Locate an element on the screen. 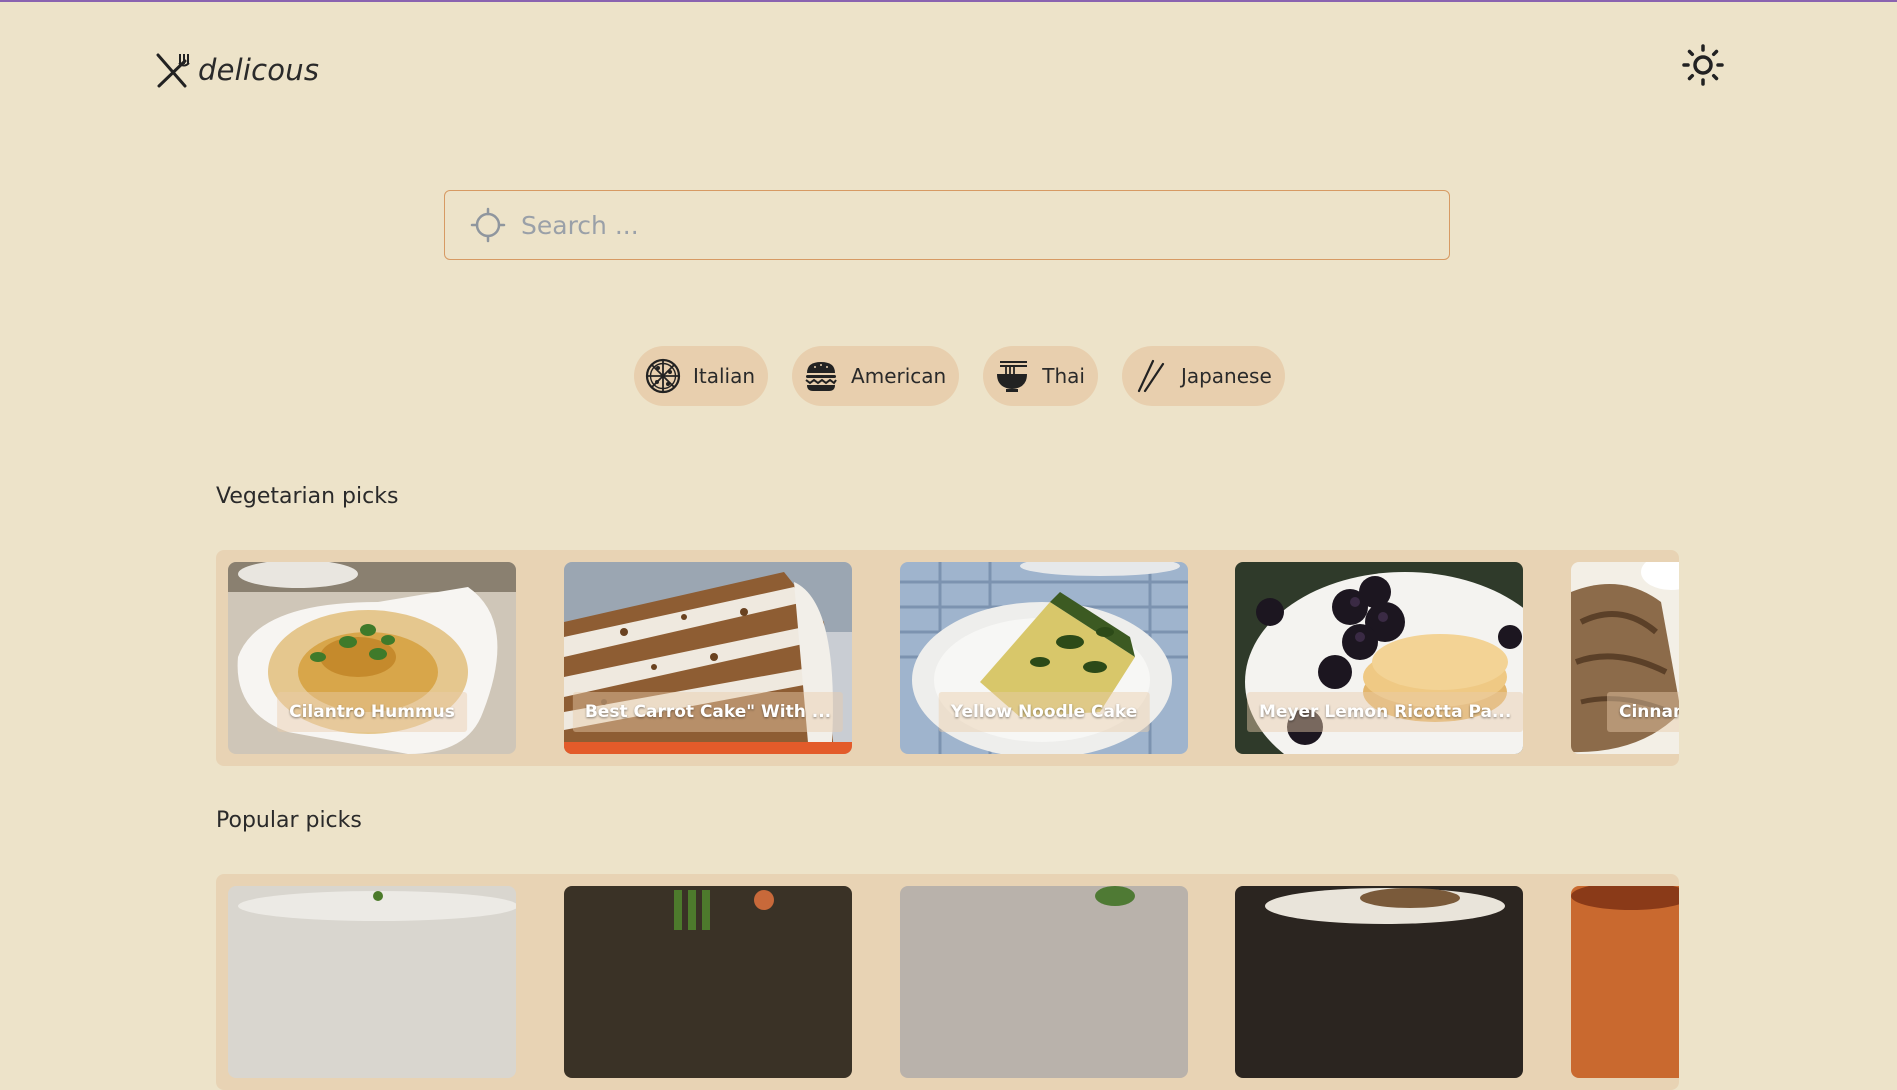 The image size is (1897, 1090). noodle-bowl-icon is located at coordinates (1012, 376).